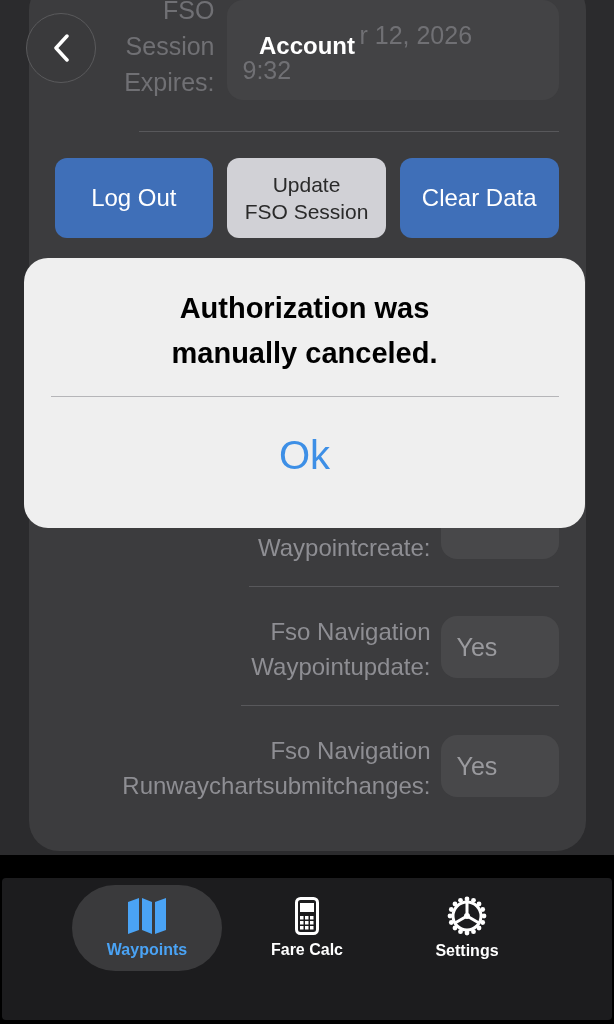 This screenshot has height=1024, width=614. I want to click on map-icon, so click(147, 916).